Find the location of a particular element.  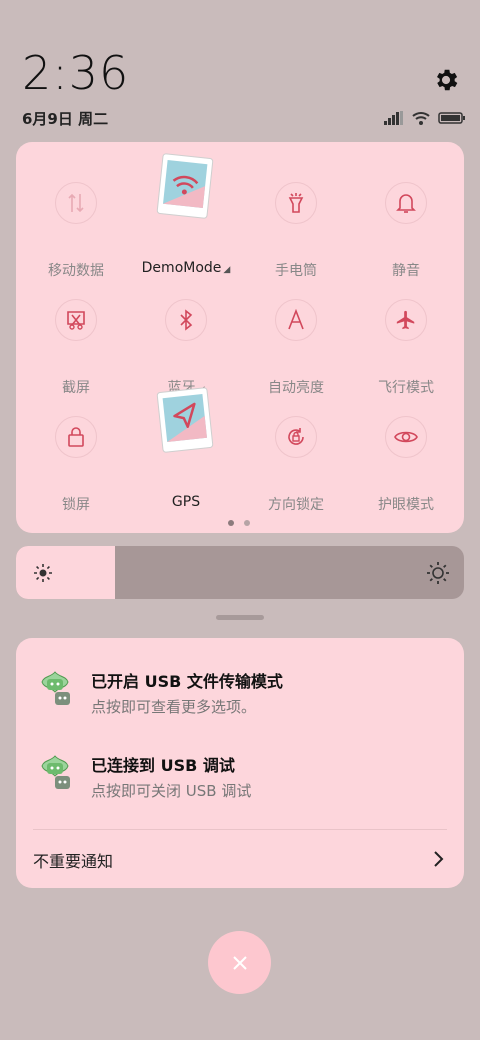

tile-label: GPS is located at coordinates (186, 502).